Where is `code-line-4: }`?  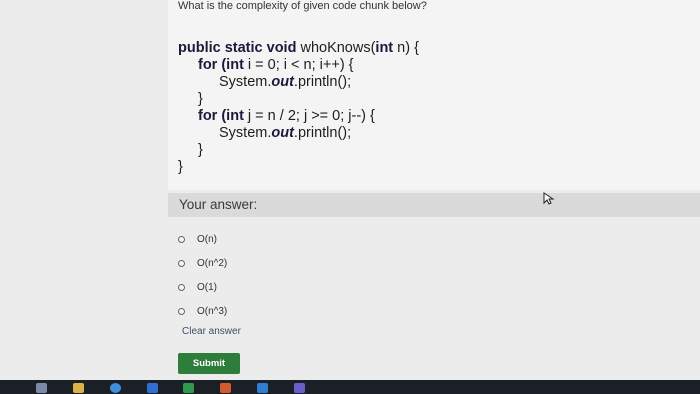 code-line-4: } is located at coordinates (200, 99).